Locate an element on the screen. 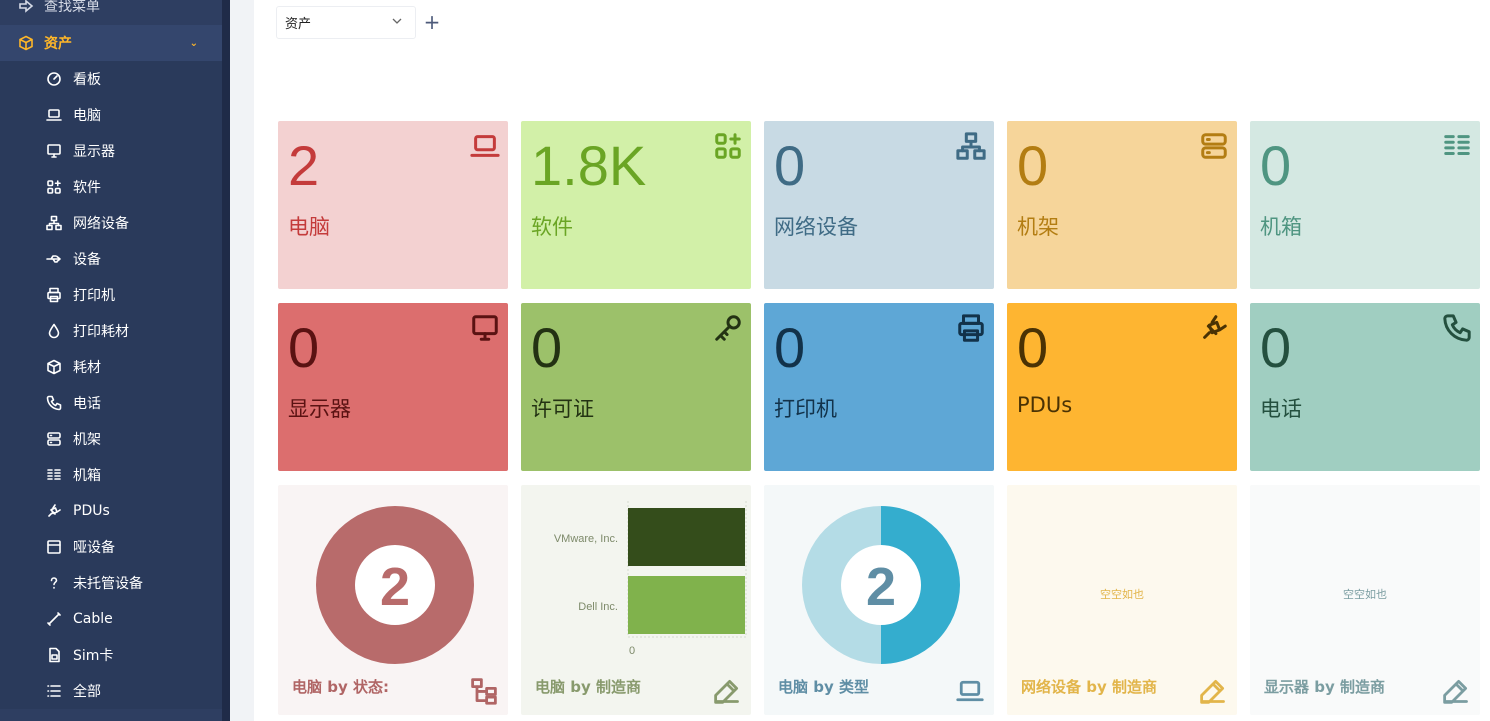 The image size is (1490, 721). dashboard-selector: 资产 is located at coordinates (346, 22).